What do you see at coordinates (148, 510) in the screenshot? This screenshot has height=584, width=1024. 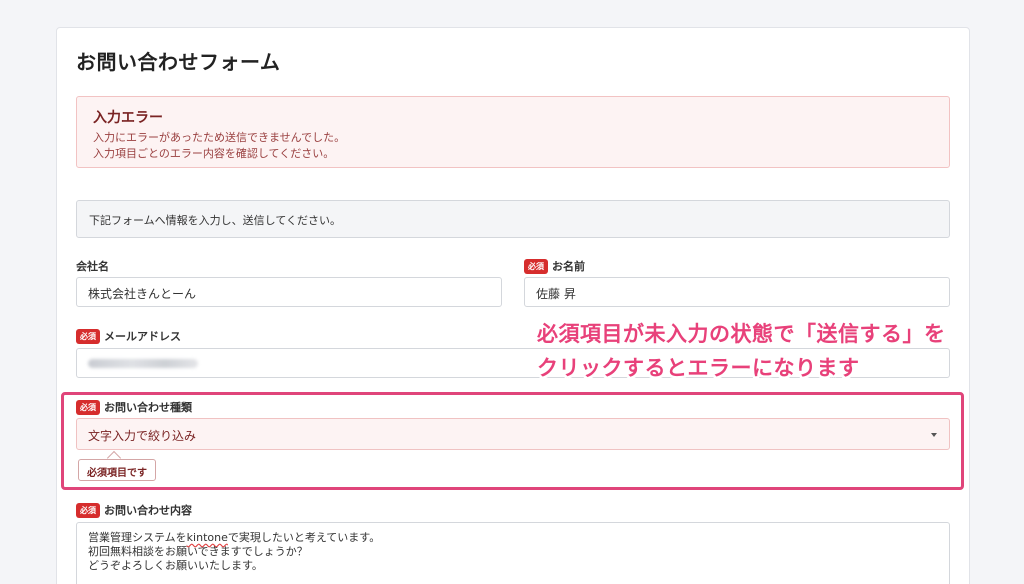 I see `inquiry-content-label-text: お問い合わせ内容` at bounding box center [148, 510].